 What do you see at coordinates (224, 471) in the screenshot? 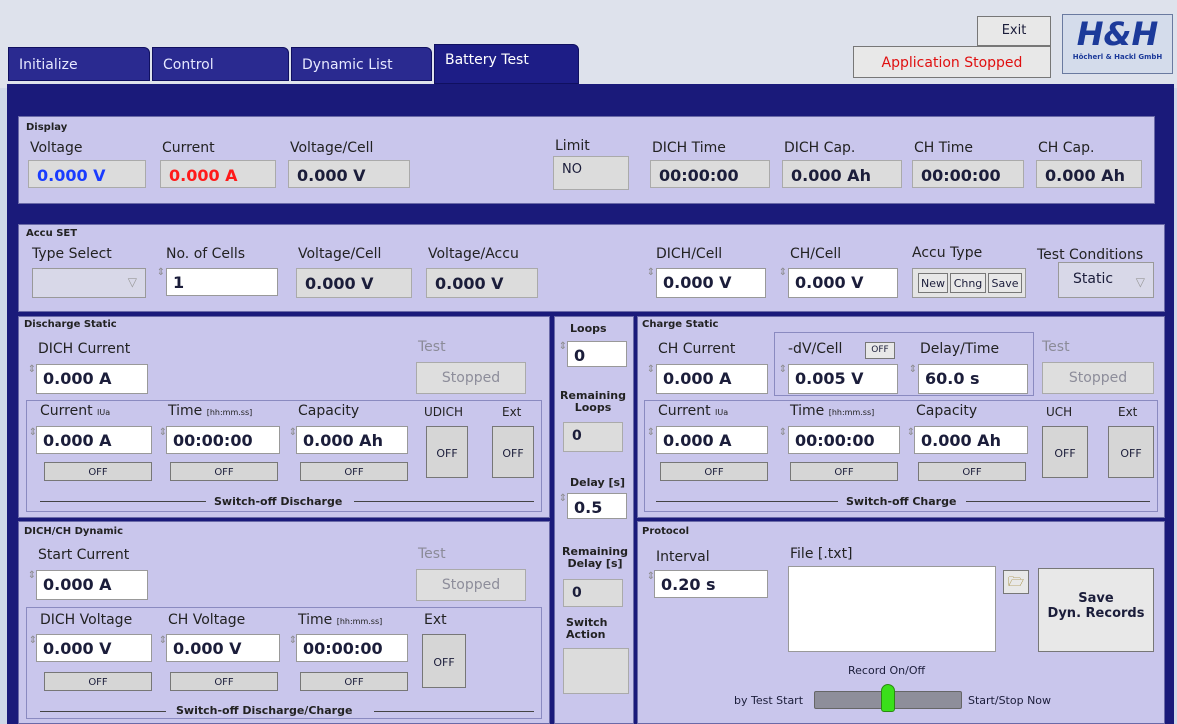
I see `dich-time-off-button: OFF` at bounding box center [224, 471].